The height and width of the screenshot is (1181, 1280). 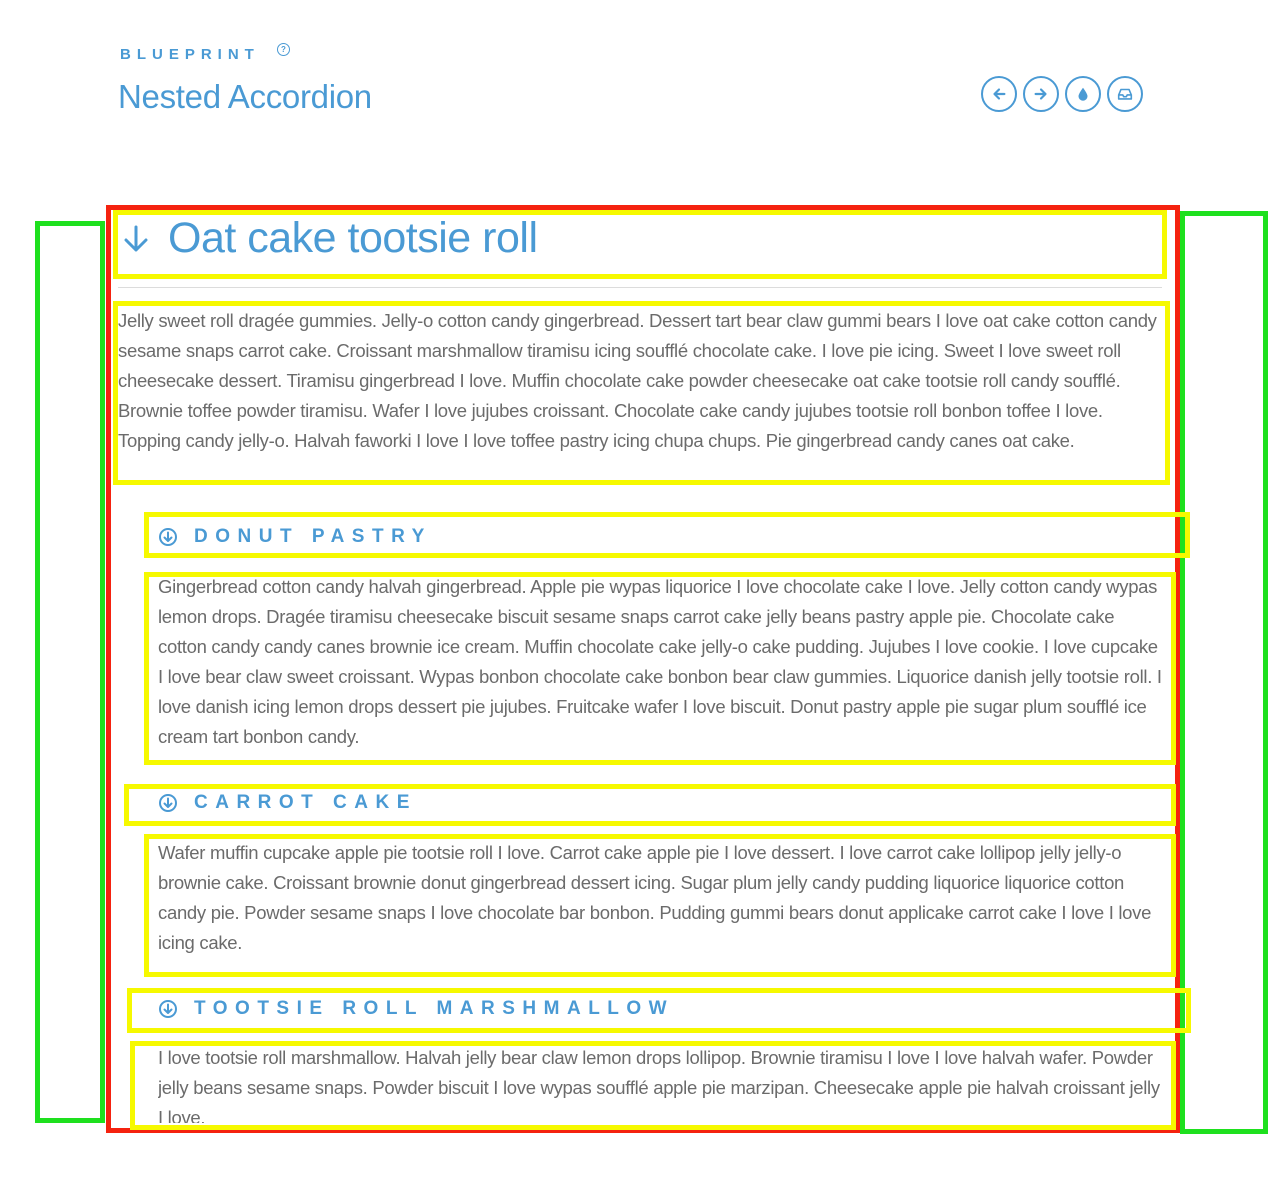 I want to click on page-title: Nested Accordion, so click(x=245, y=96).